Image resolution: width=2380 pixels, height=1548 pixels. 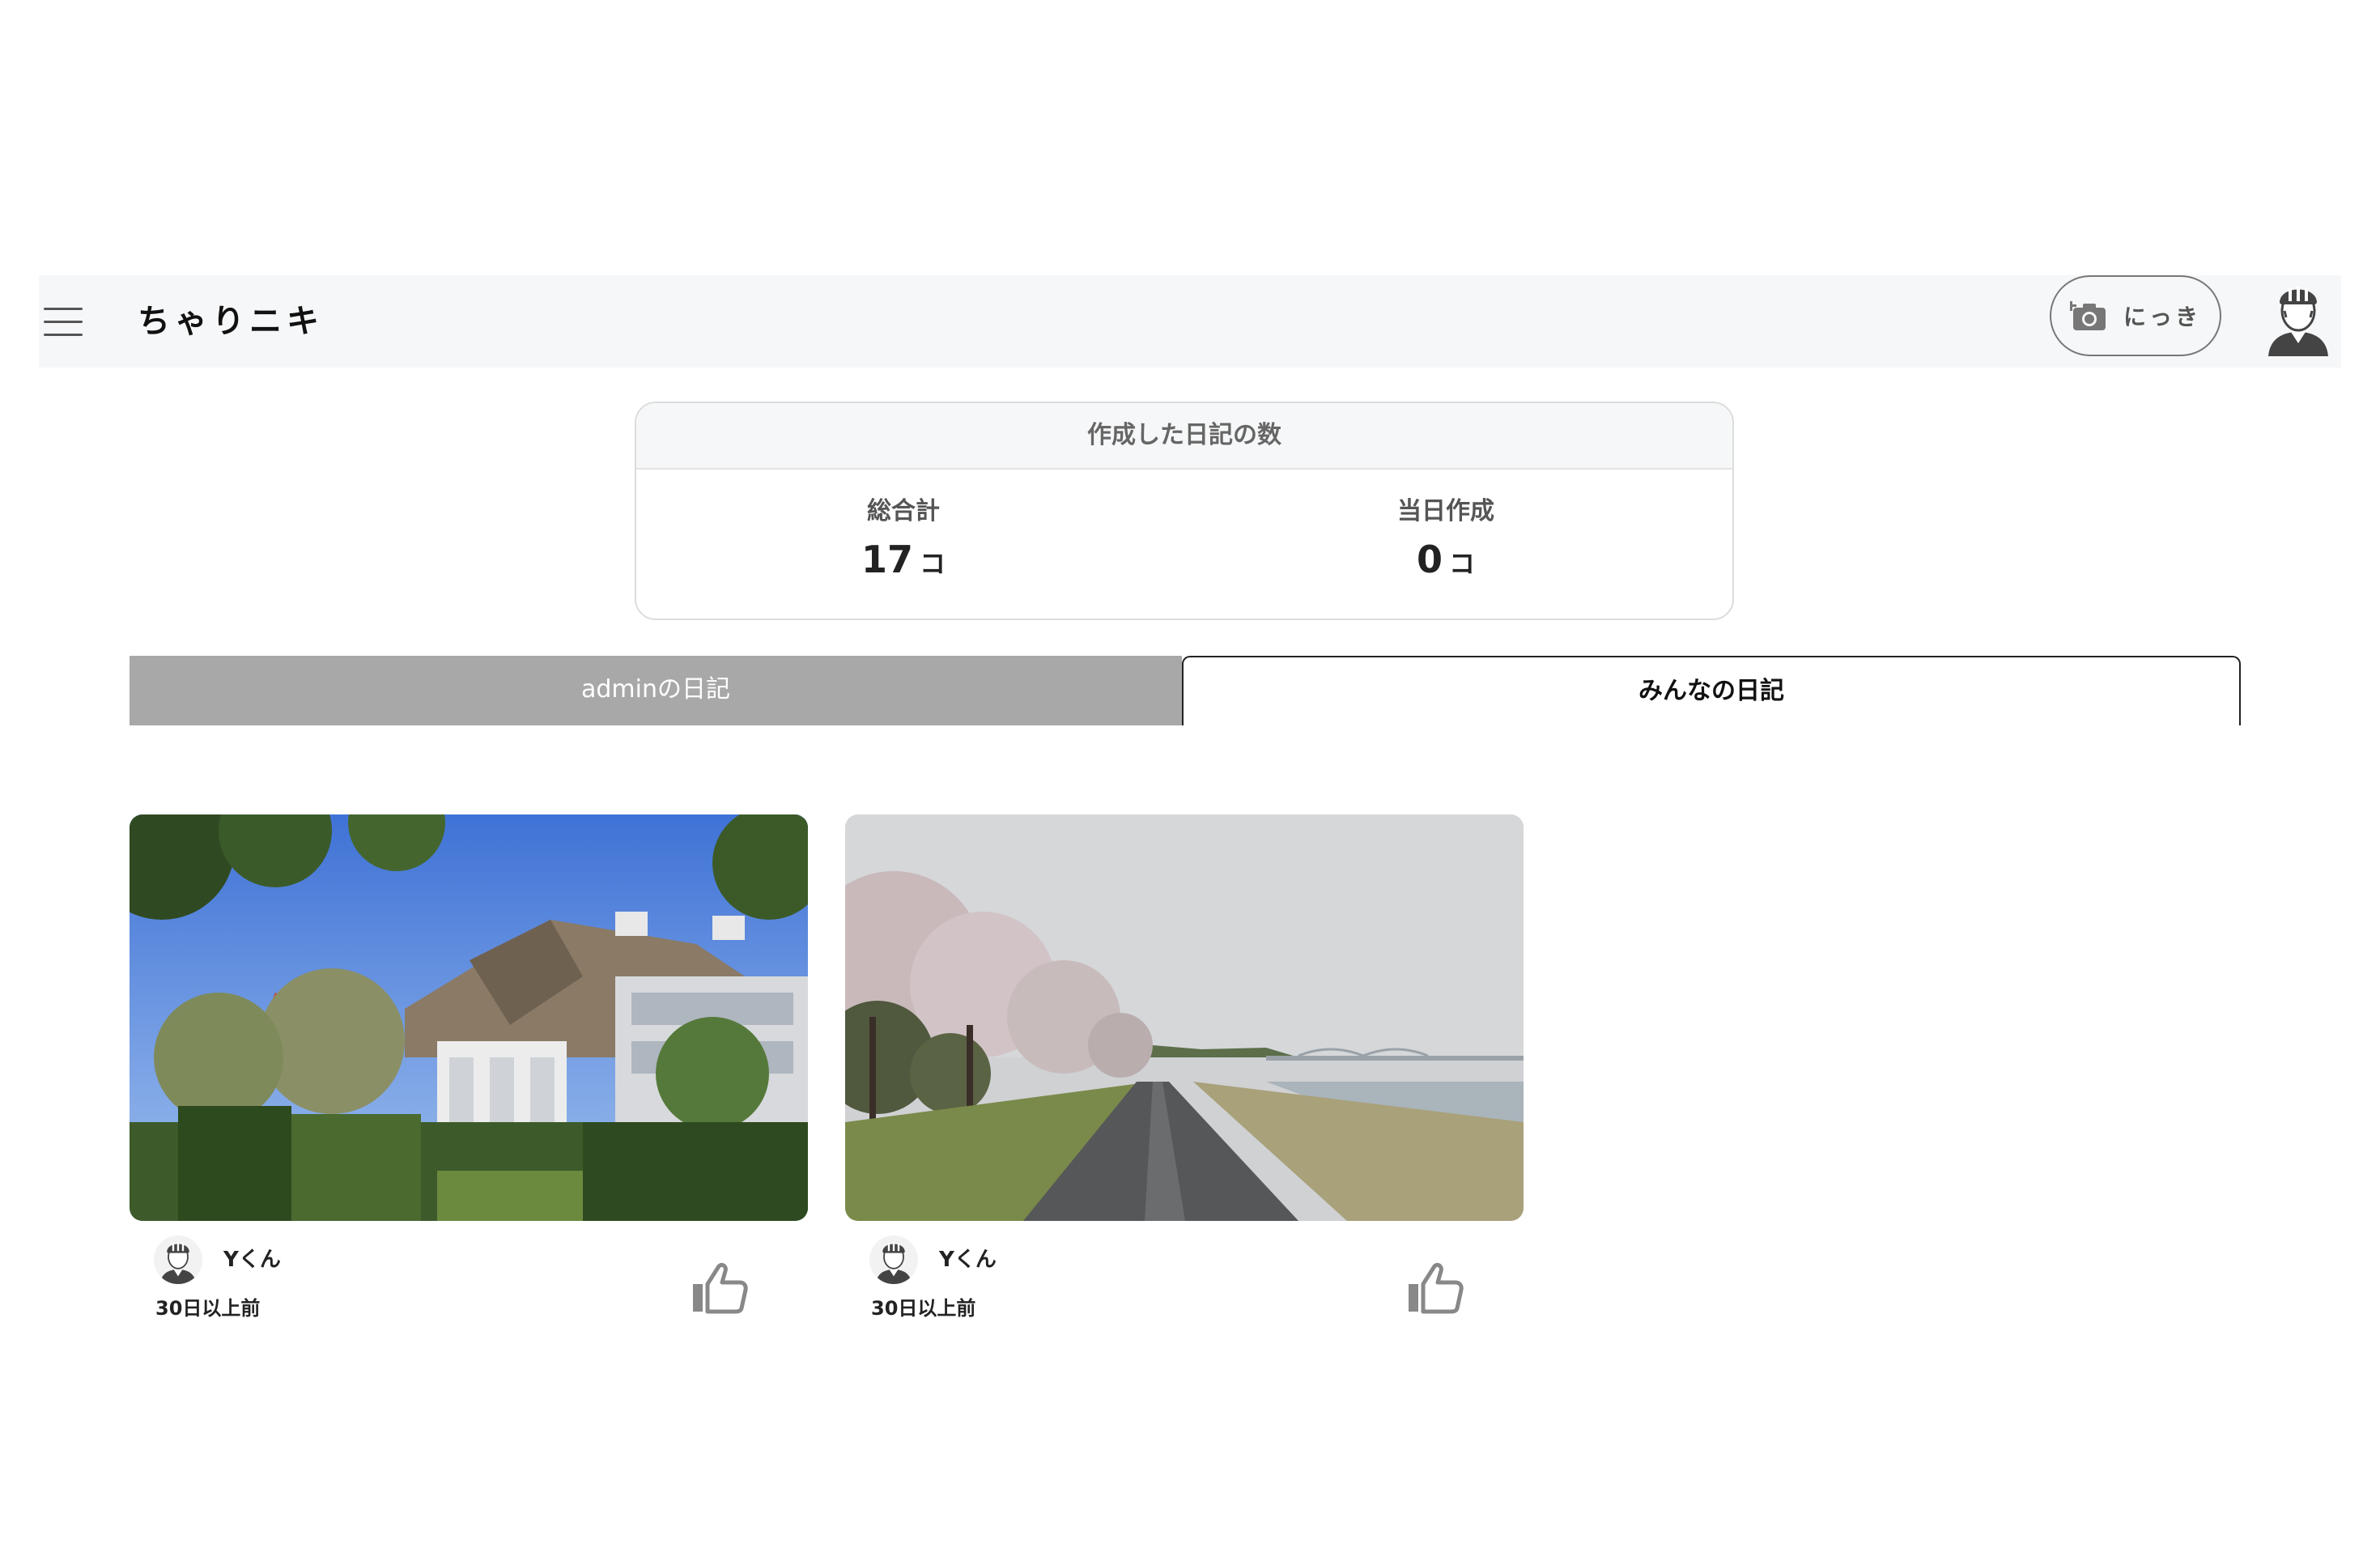 What do you see at coordinates (904, 511) in the screenshot?
I see `total-count-label: 総合計` at bounding box center [904, 511].